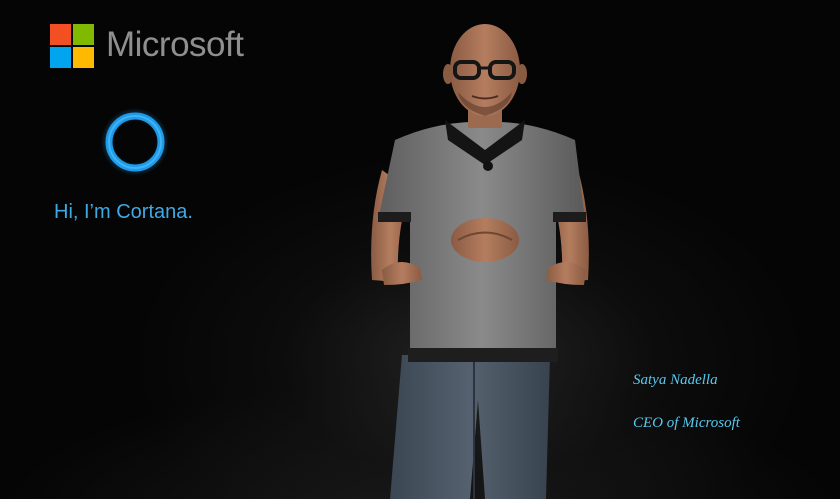  Describe the element at coordinates (686, 423) in the screenshot. I see `speaker-title: CEO of Microsoft` at that location.